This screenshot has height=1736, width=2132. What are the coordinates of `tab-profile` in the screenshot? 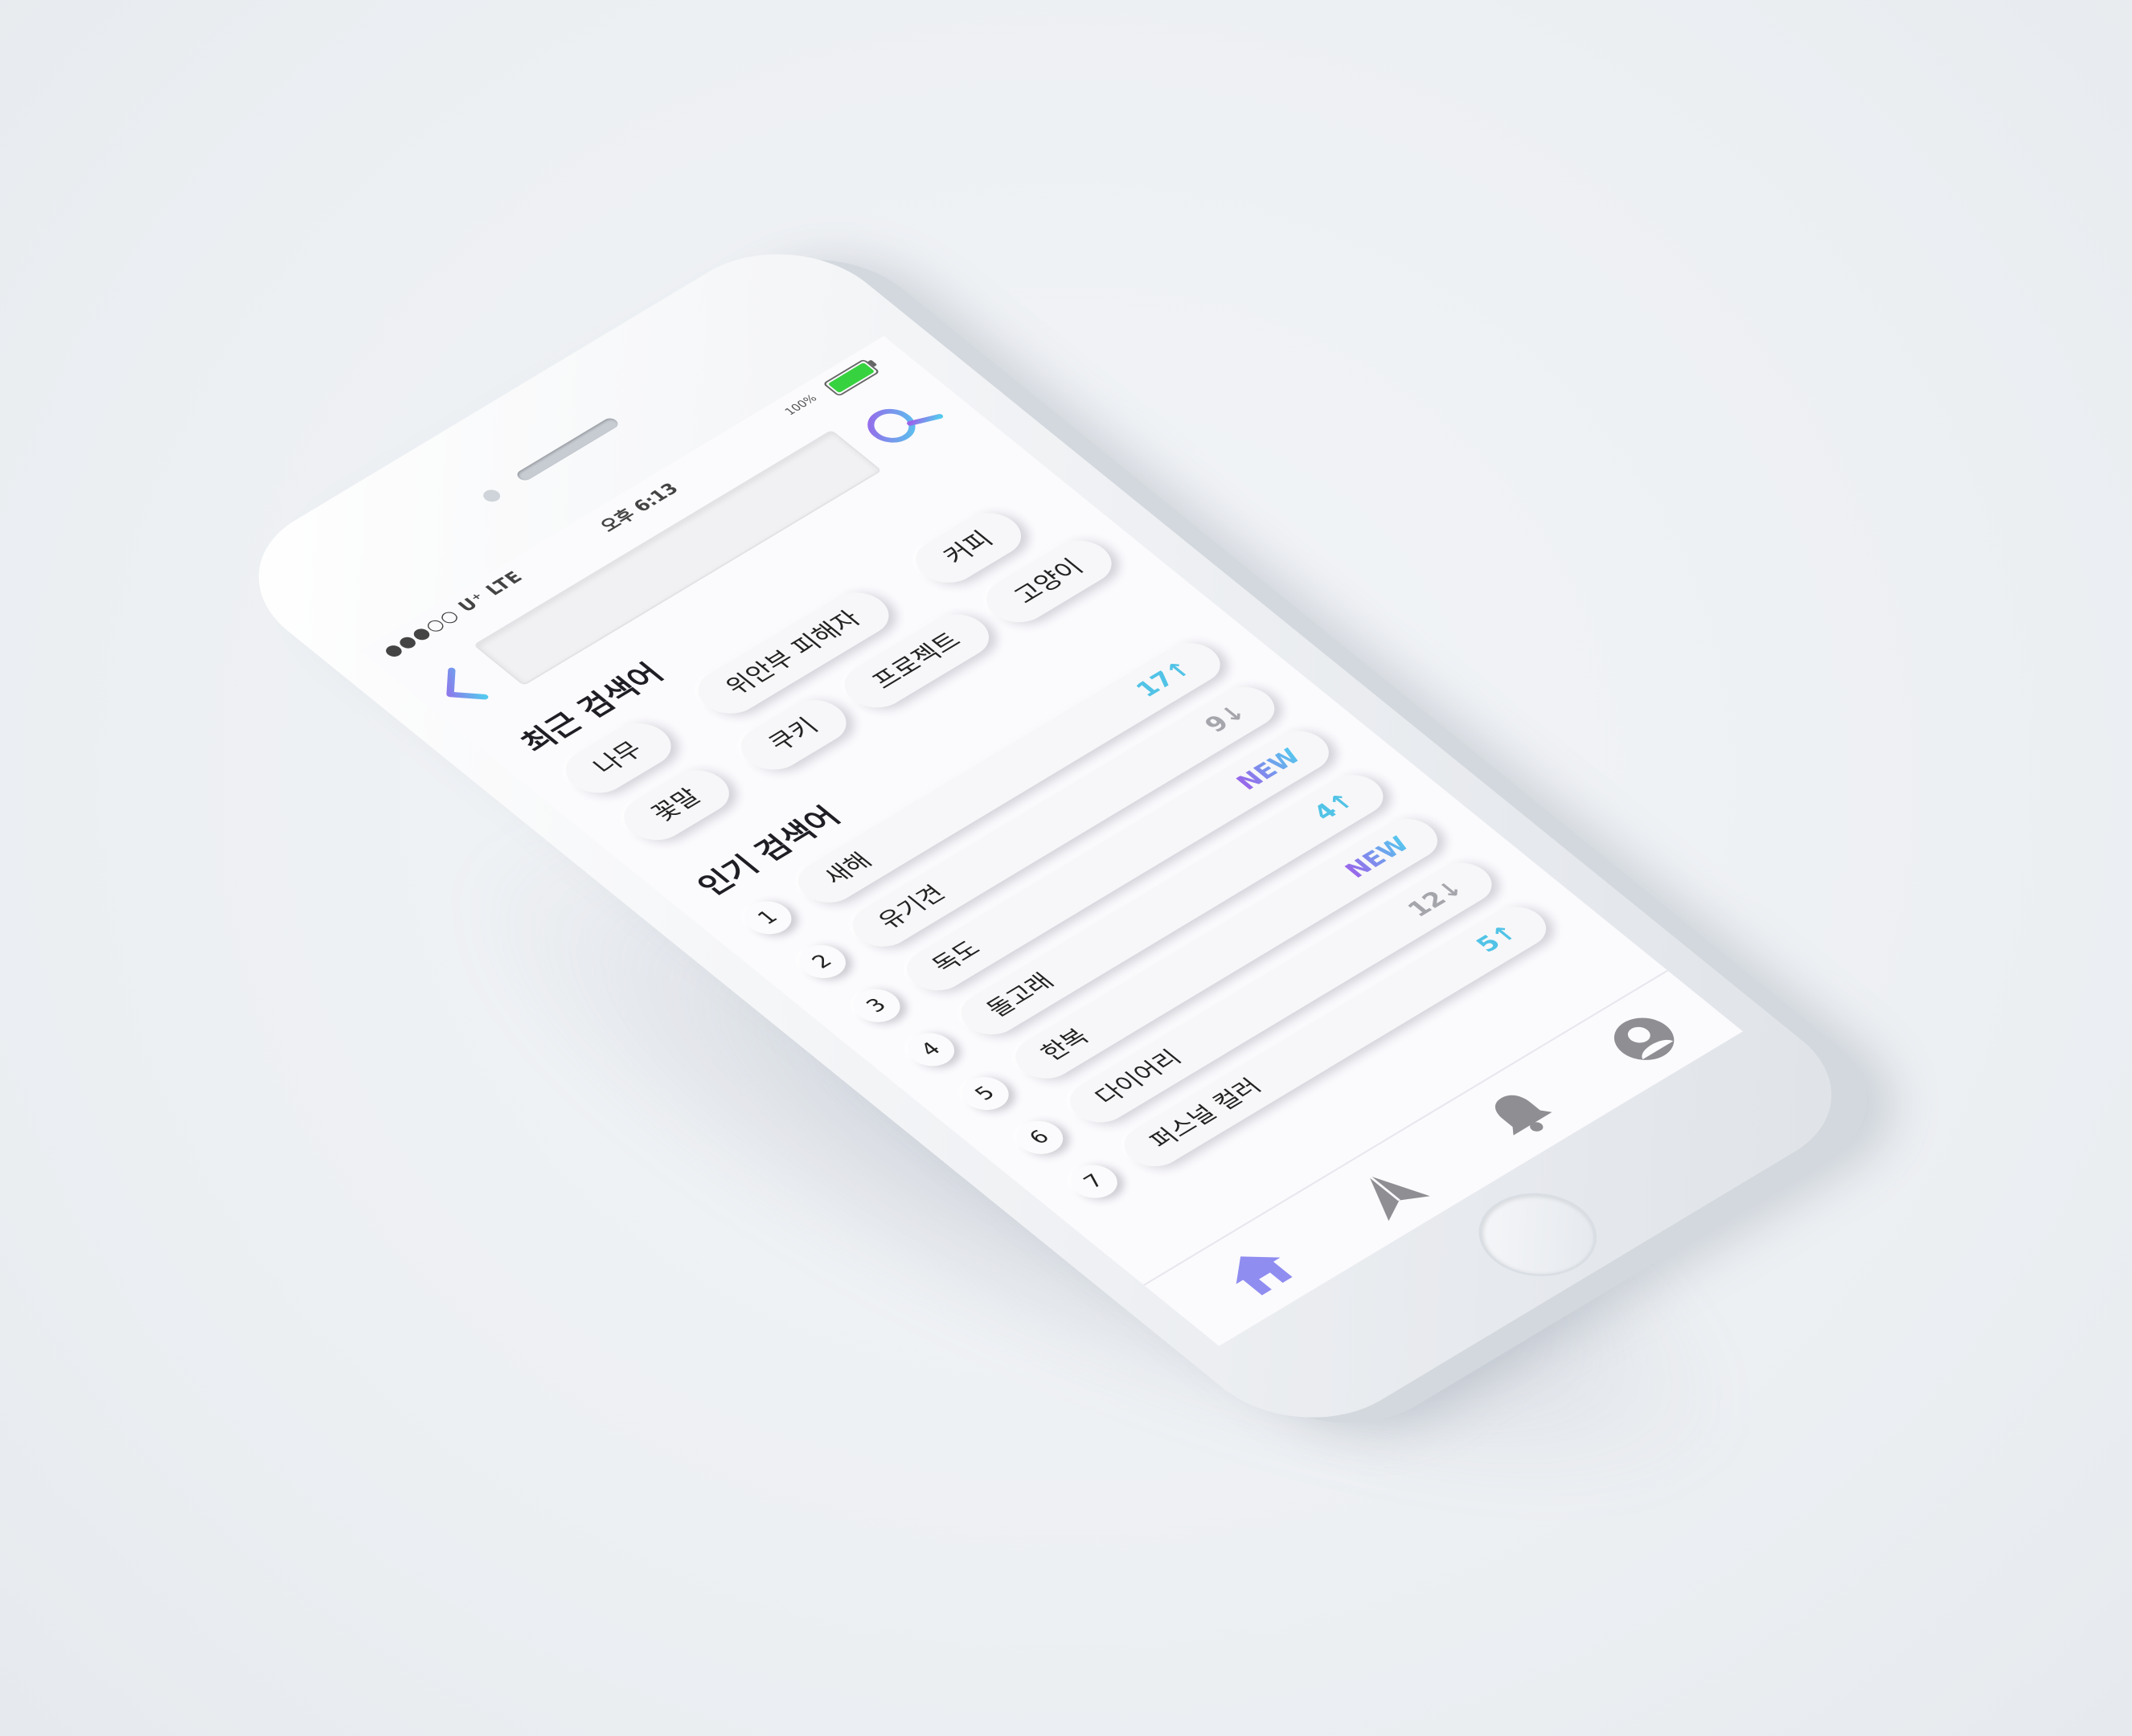 It's located at (1644, 1039).